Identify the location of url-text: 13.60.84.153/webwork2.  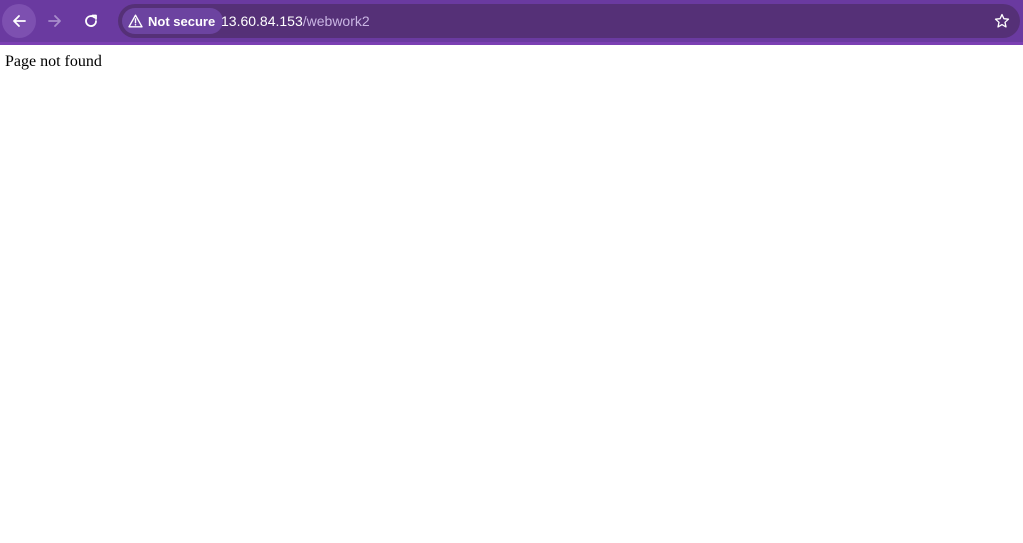
(295, 21).